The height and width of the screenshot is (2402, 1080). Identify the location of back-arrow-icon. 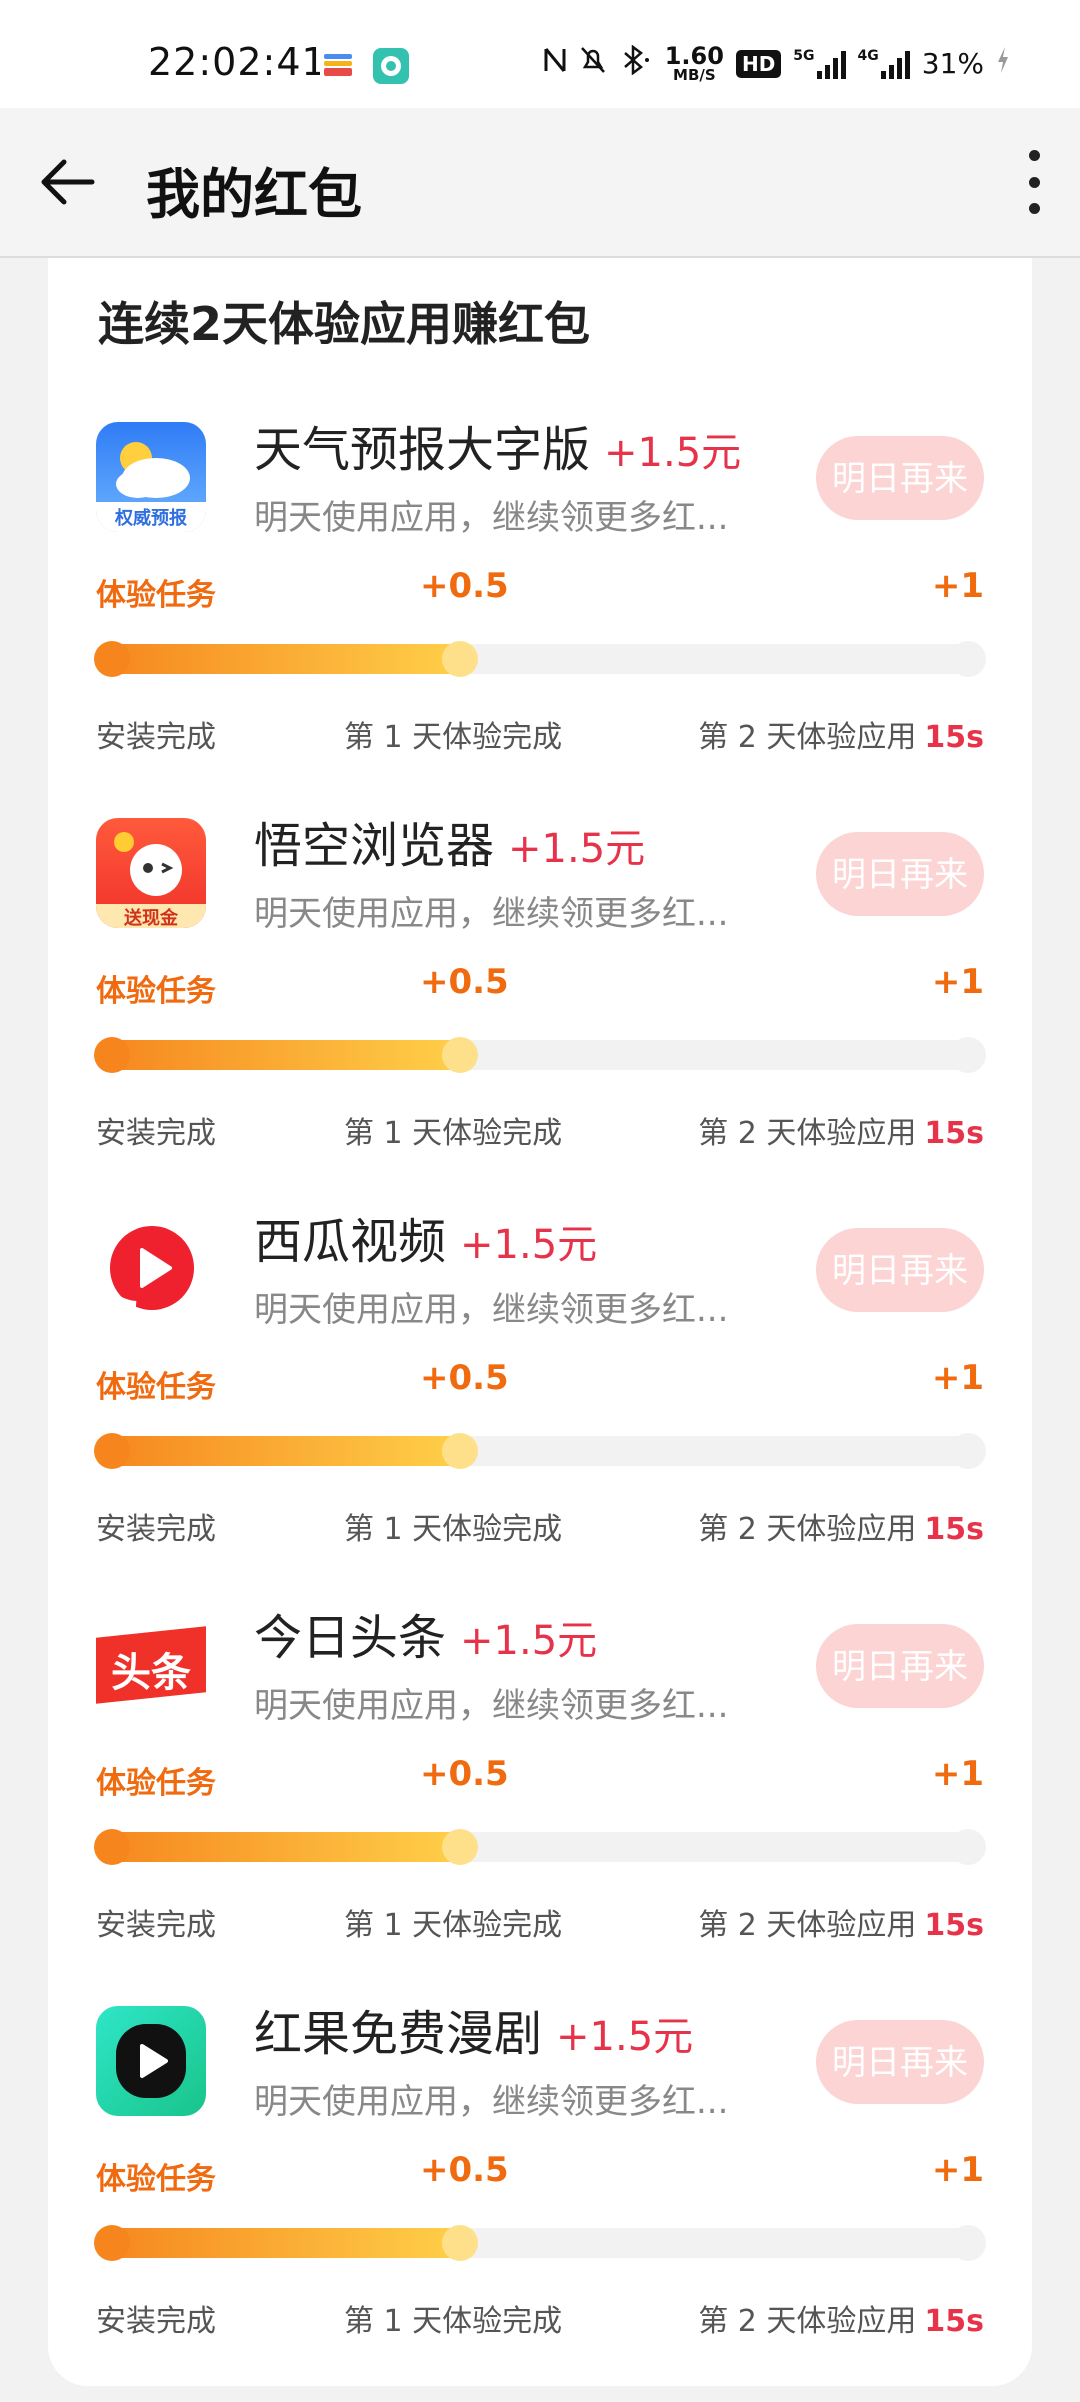
(68, 182).